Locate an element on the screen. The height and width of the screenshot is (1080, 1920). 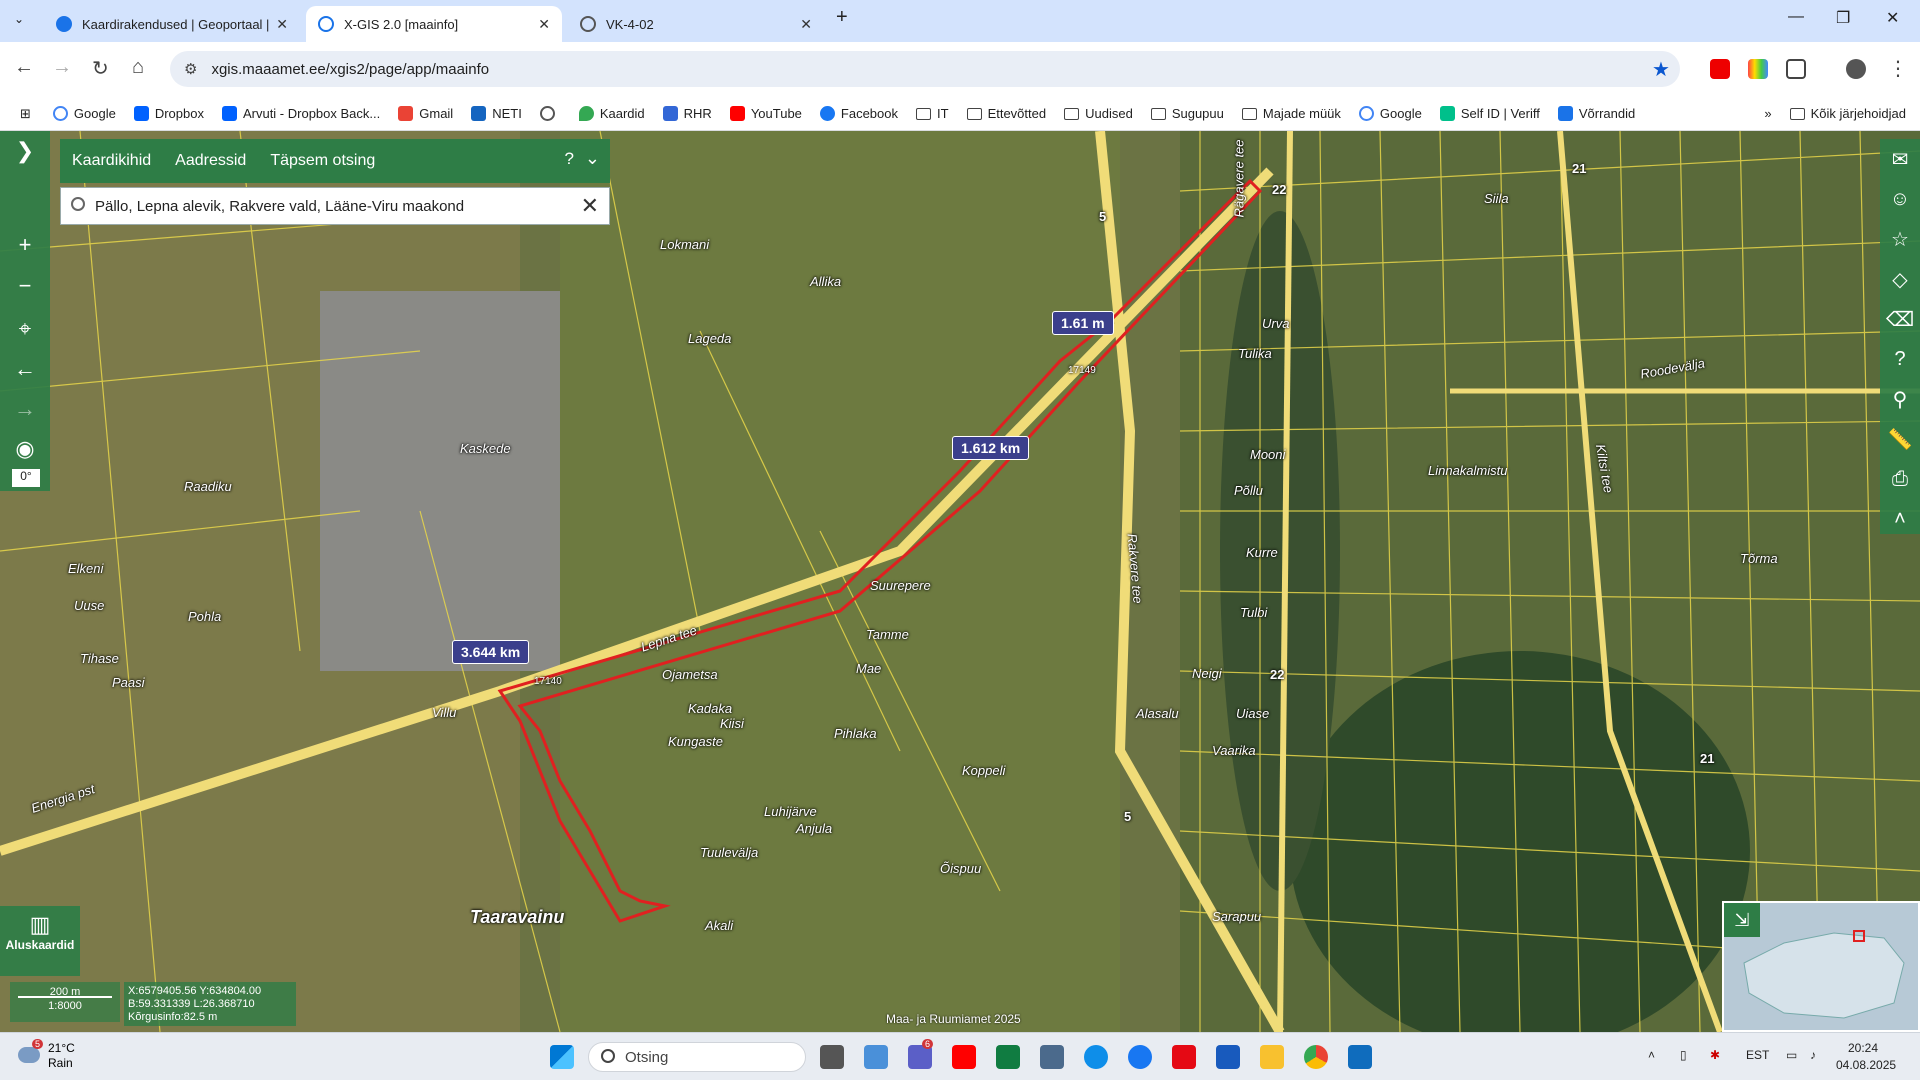
help-question-icon: ? is located at coordinates (1900, 359).